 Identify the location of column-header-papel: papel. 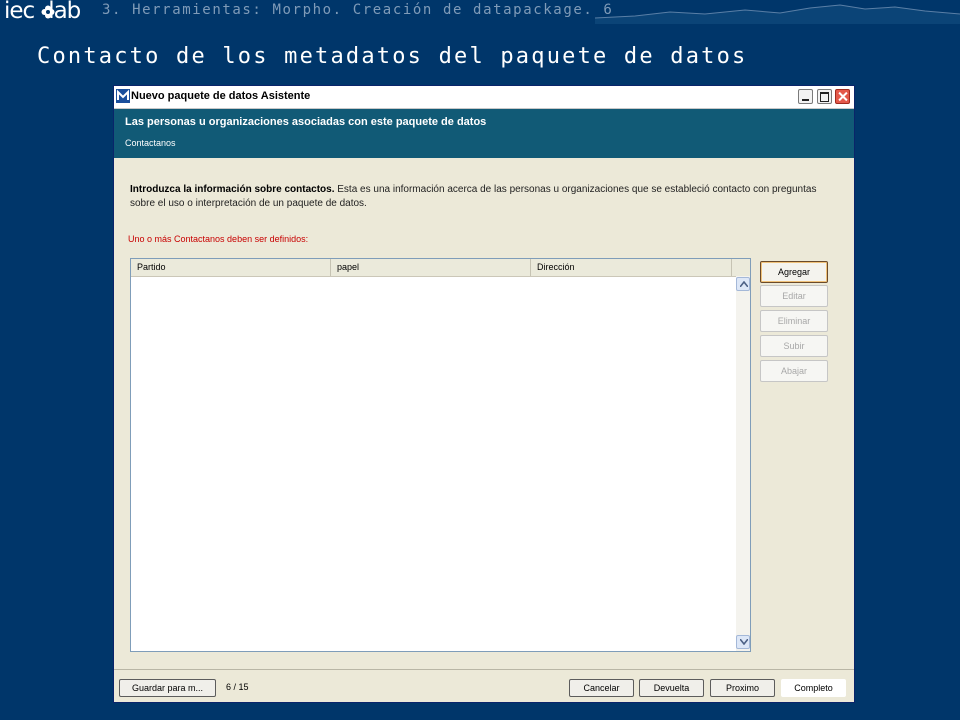
(431, 267).